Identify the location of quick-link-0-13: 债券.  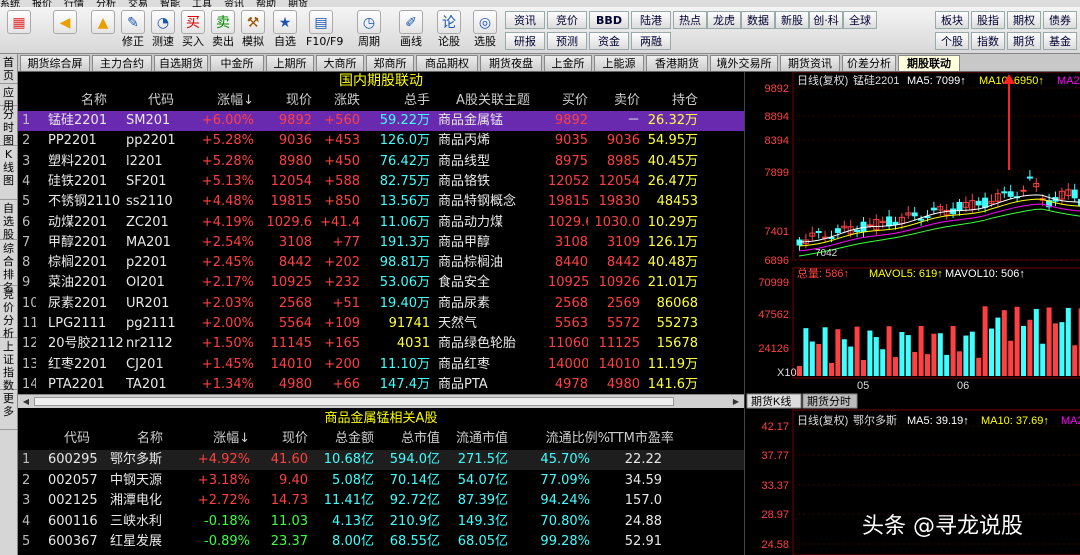
(1060, 20).